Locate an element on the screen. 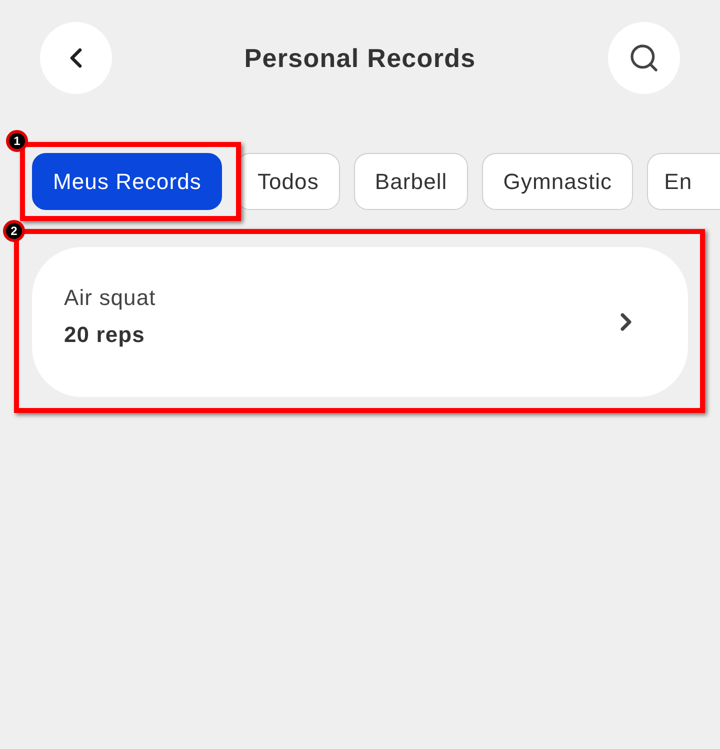  page-title: Personal Records is located at coordinates (360, 58).